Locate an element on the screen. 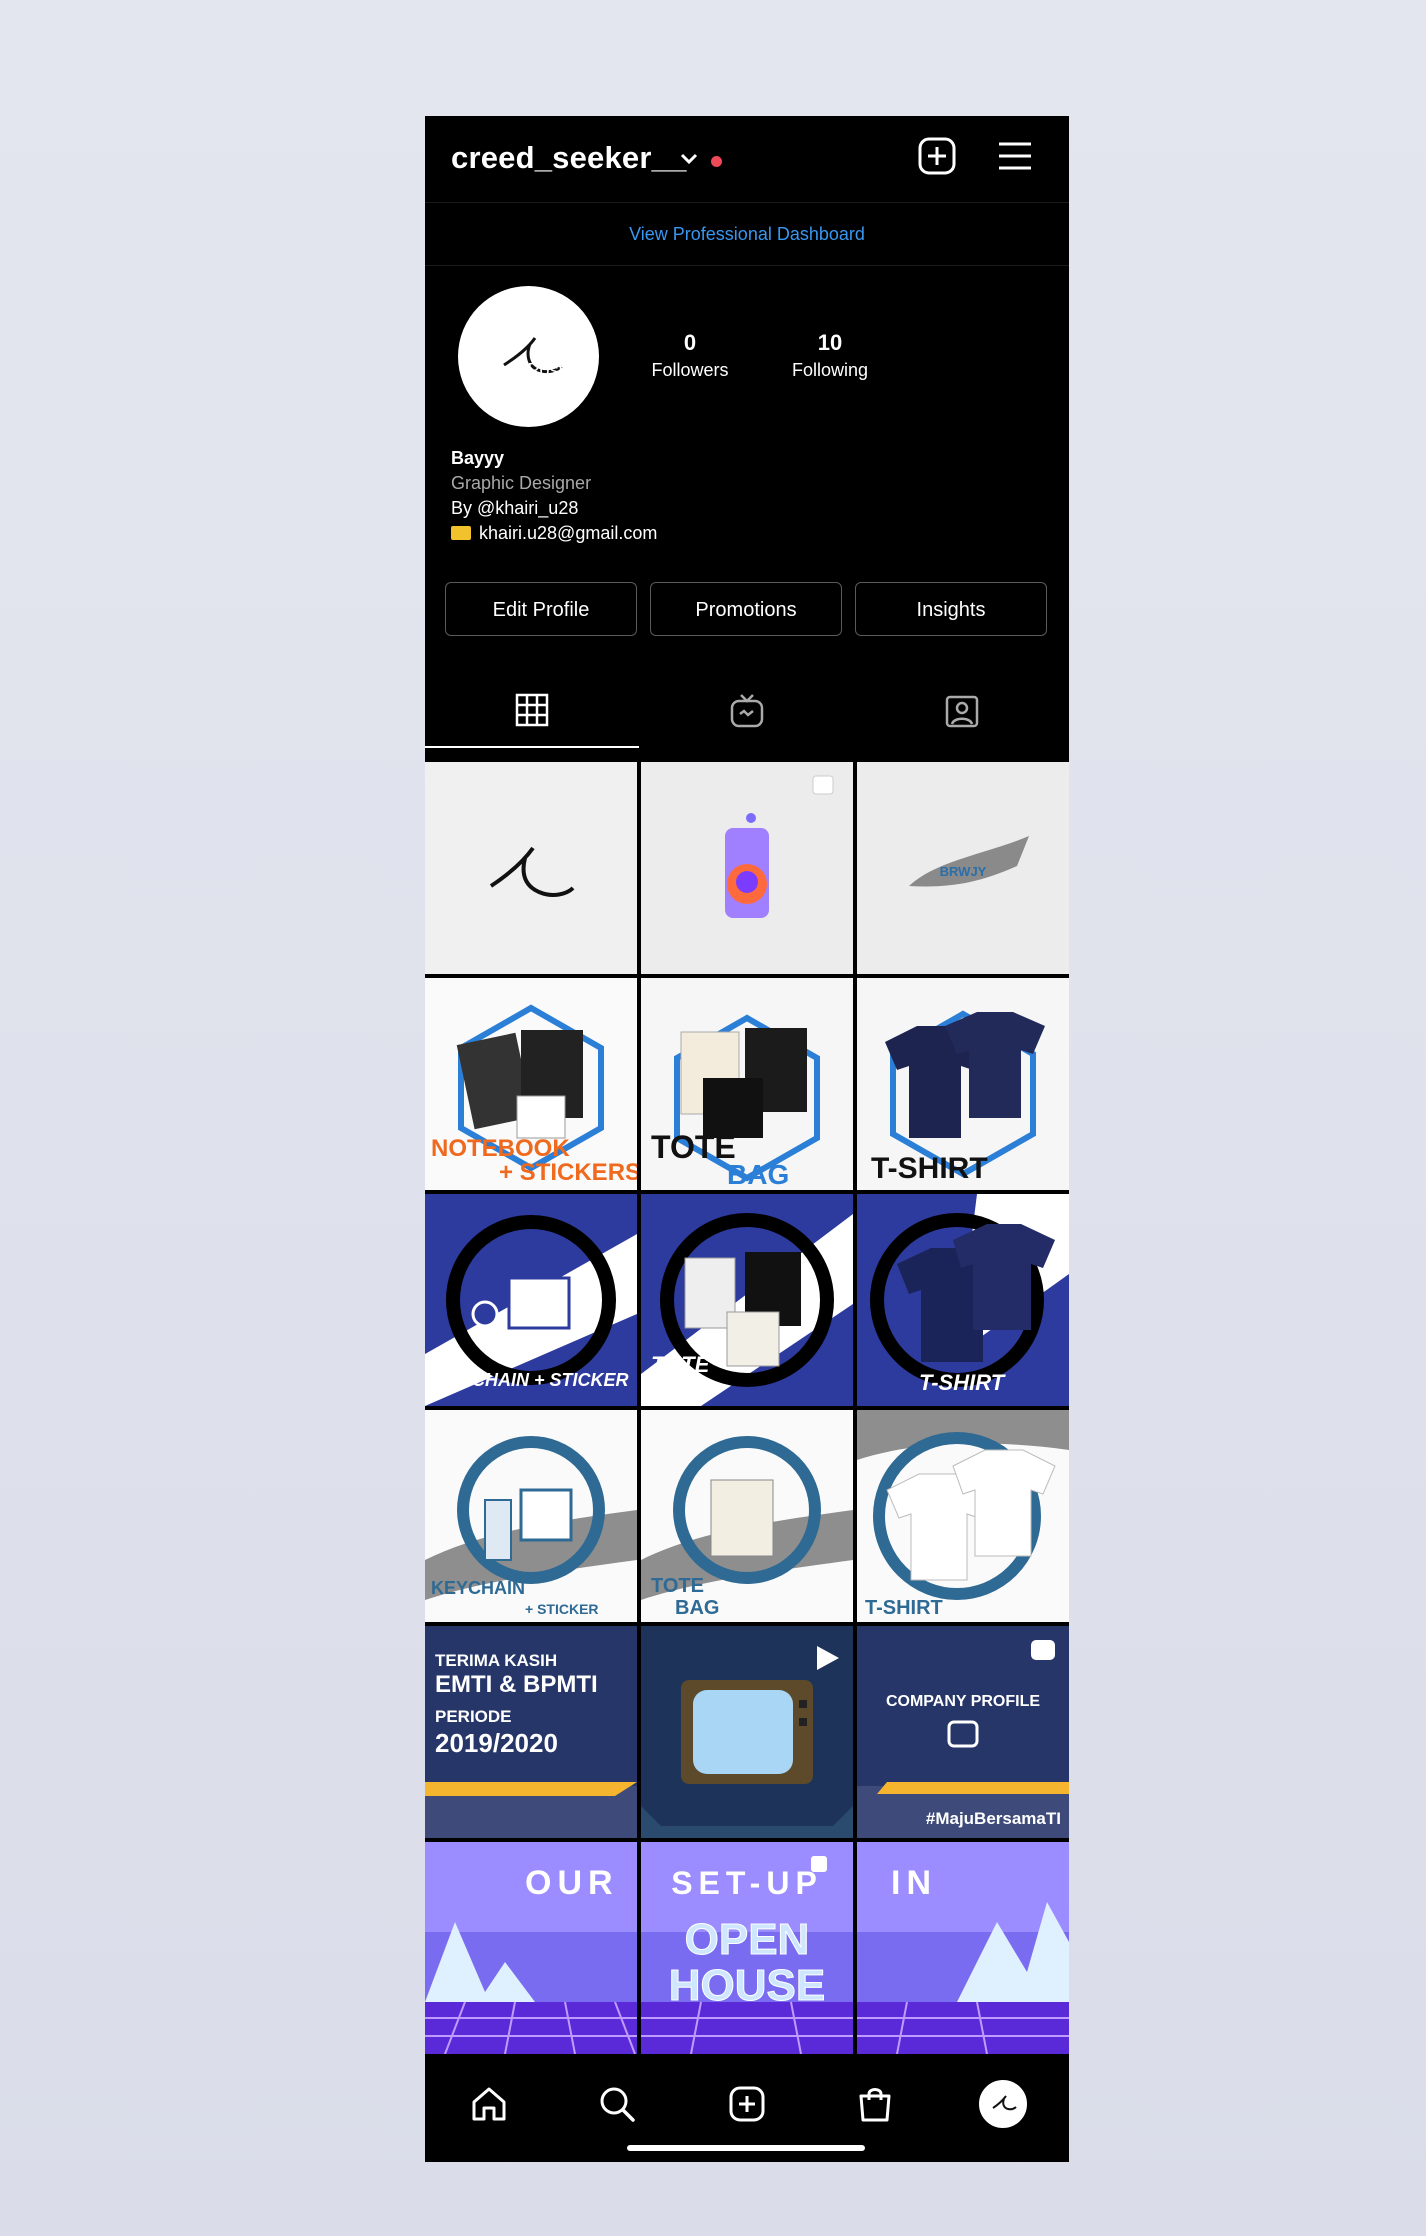  grid-icon is located at coordinates (532, 710).